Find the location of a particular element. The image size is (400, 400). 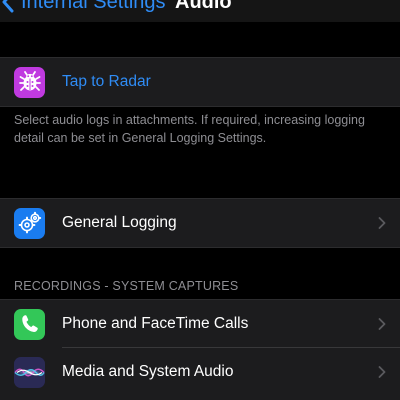

back-button-label: Internal Settings is located at coordinates (93, 6).